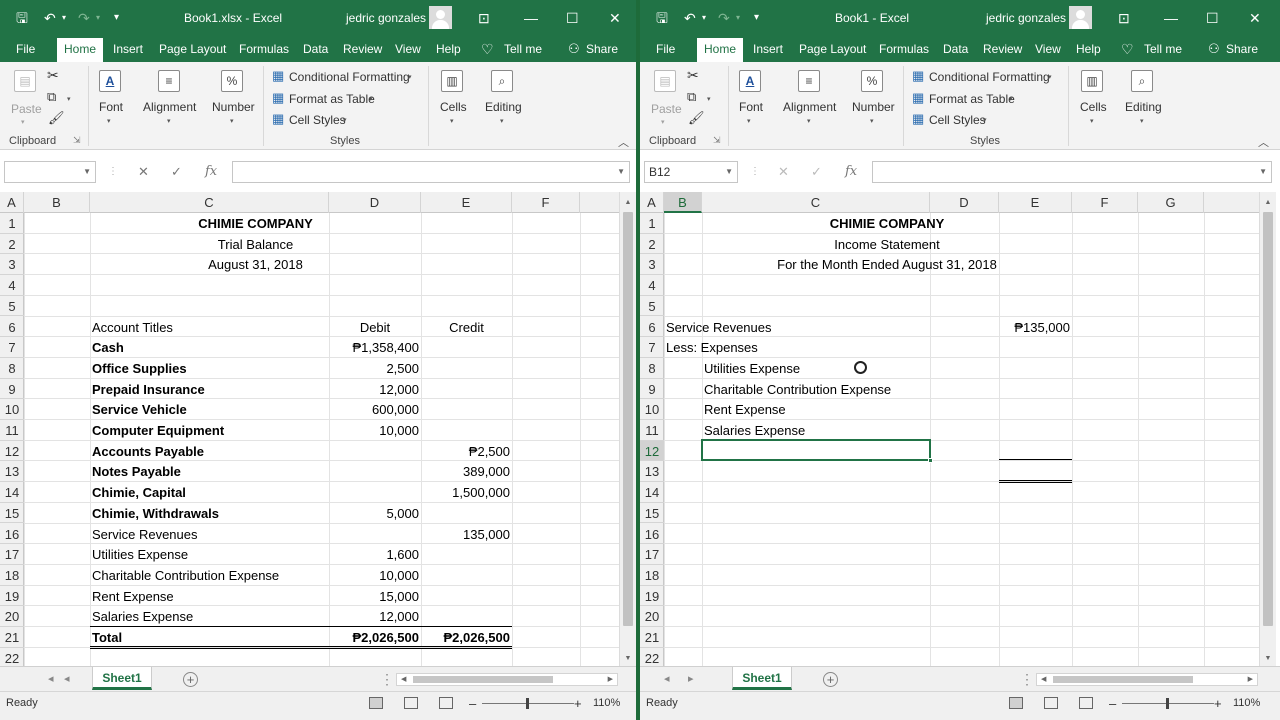  Describe the element at coordinates (1143, 107) in the screenshot. I see `editing-button: Editing` at that location.